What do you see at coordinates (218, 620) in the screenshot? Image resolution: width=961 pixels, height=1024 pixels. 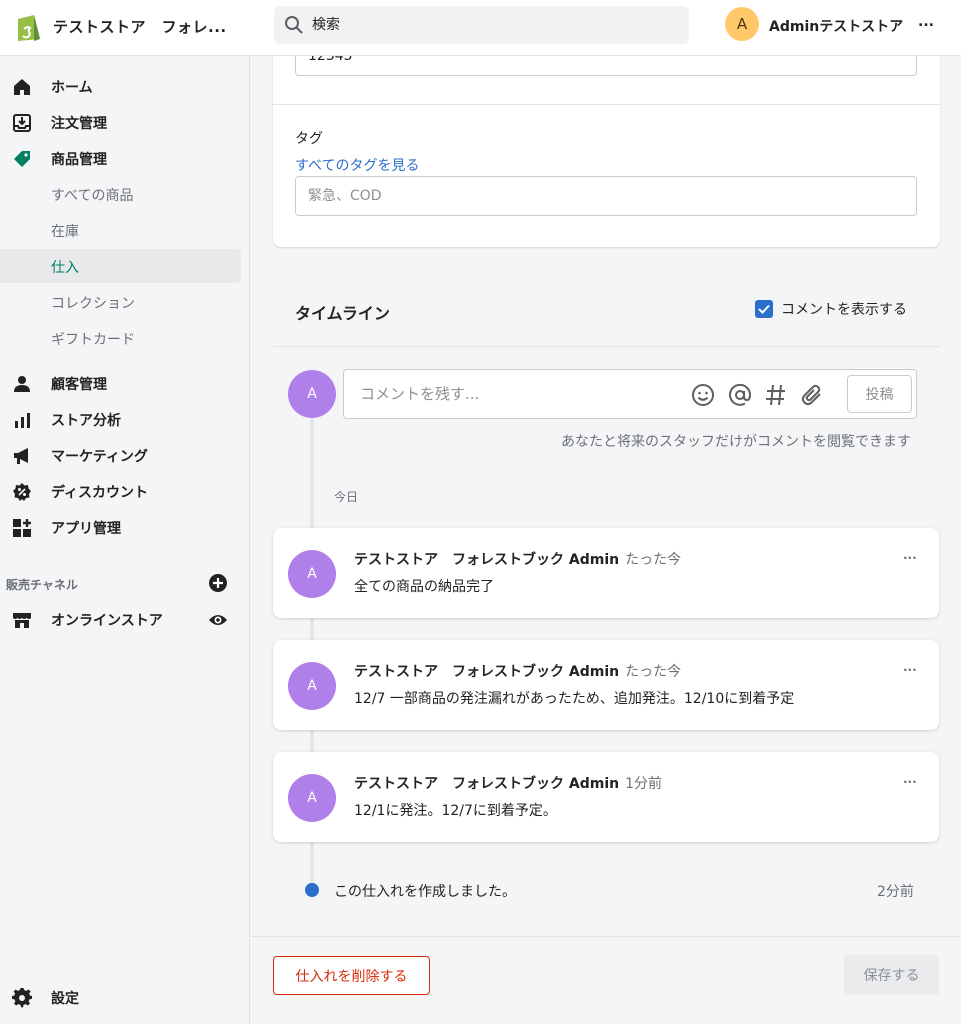 I see `eye-icon` at bounding box center [218, 620].